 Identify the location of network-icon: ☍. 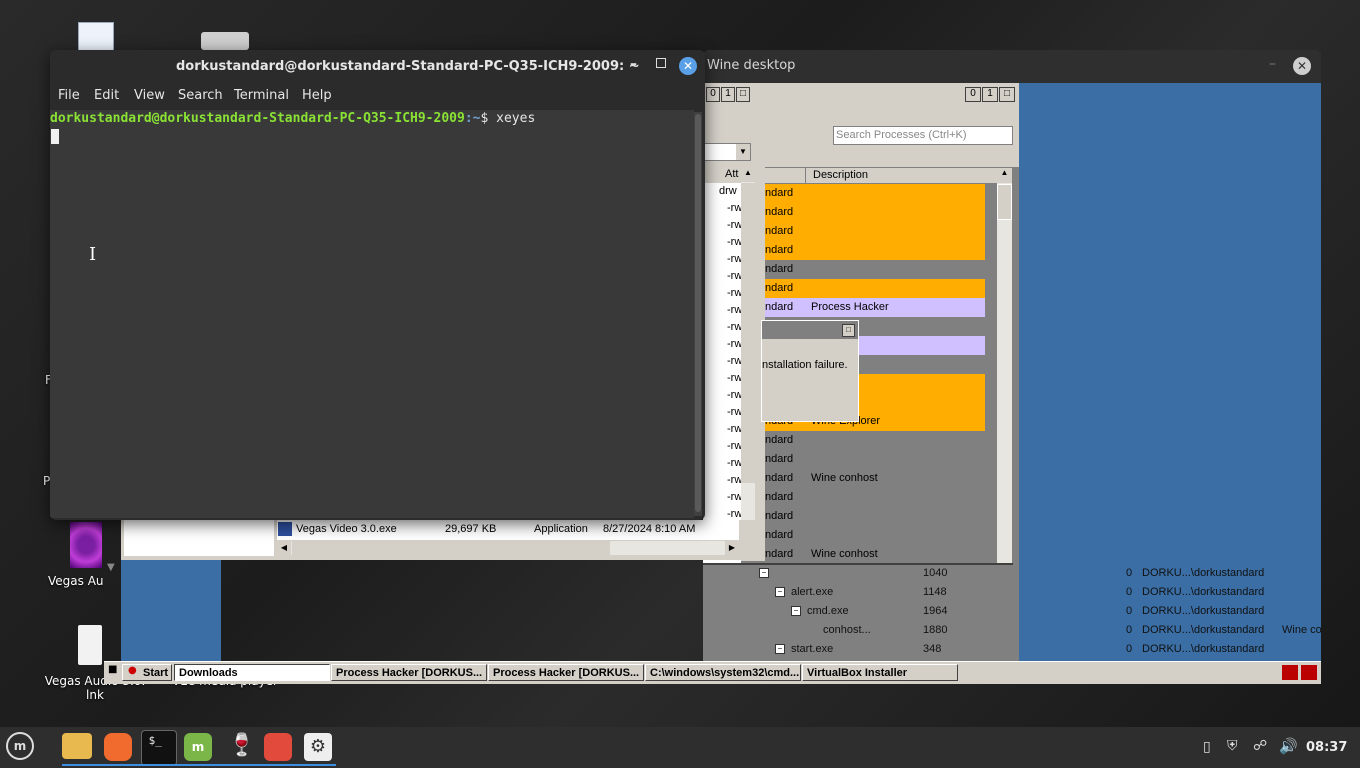
(1260, 746).